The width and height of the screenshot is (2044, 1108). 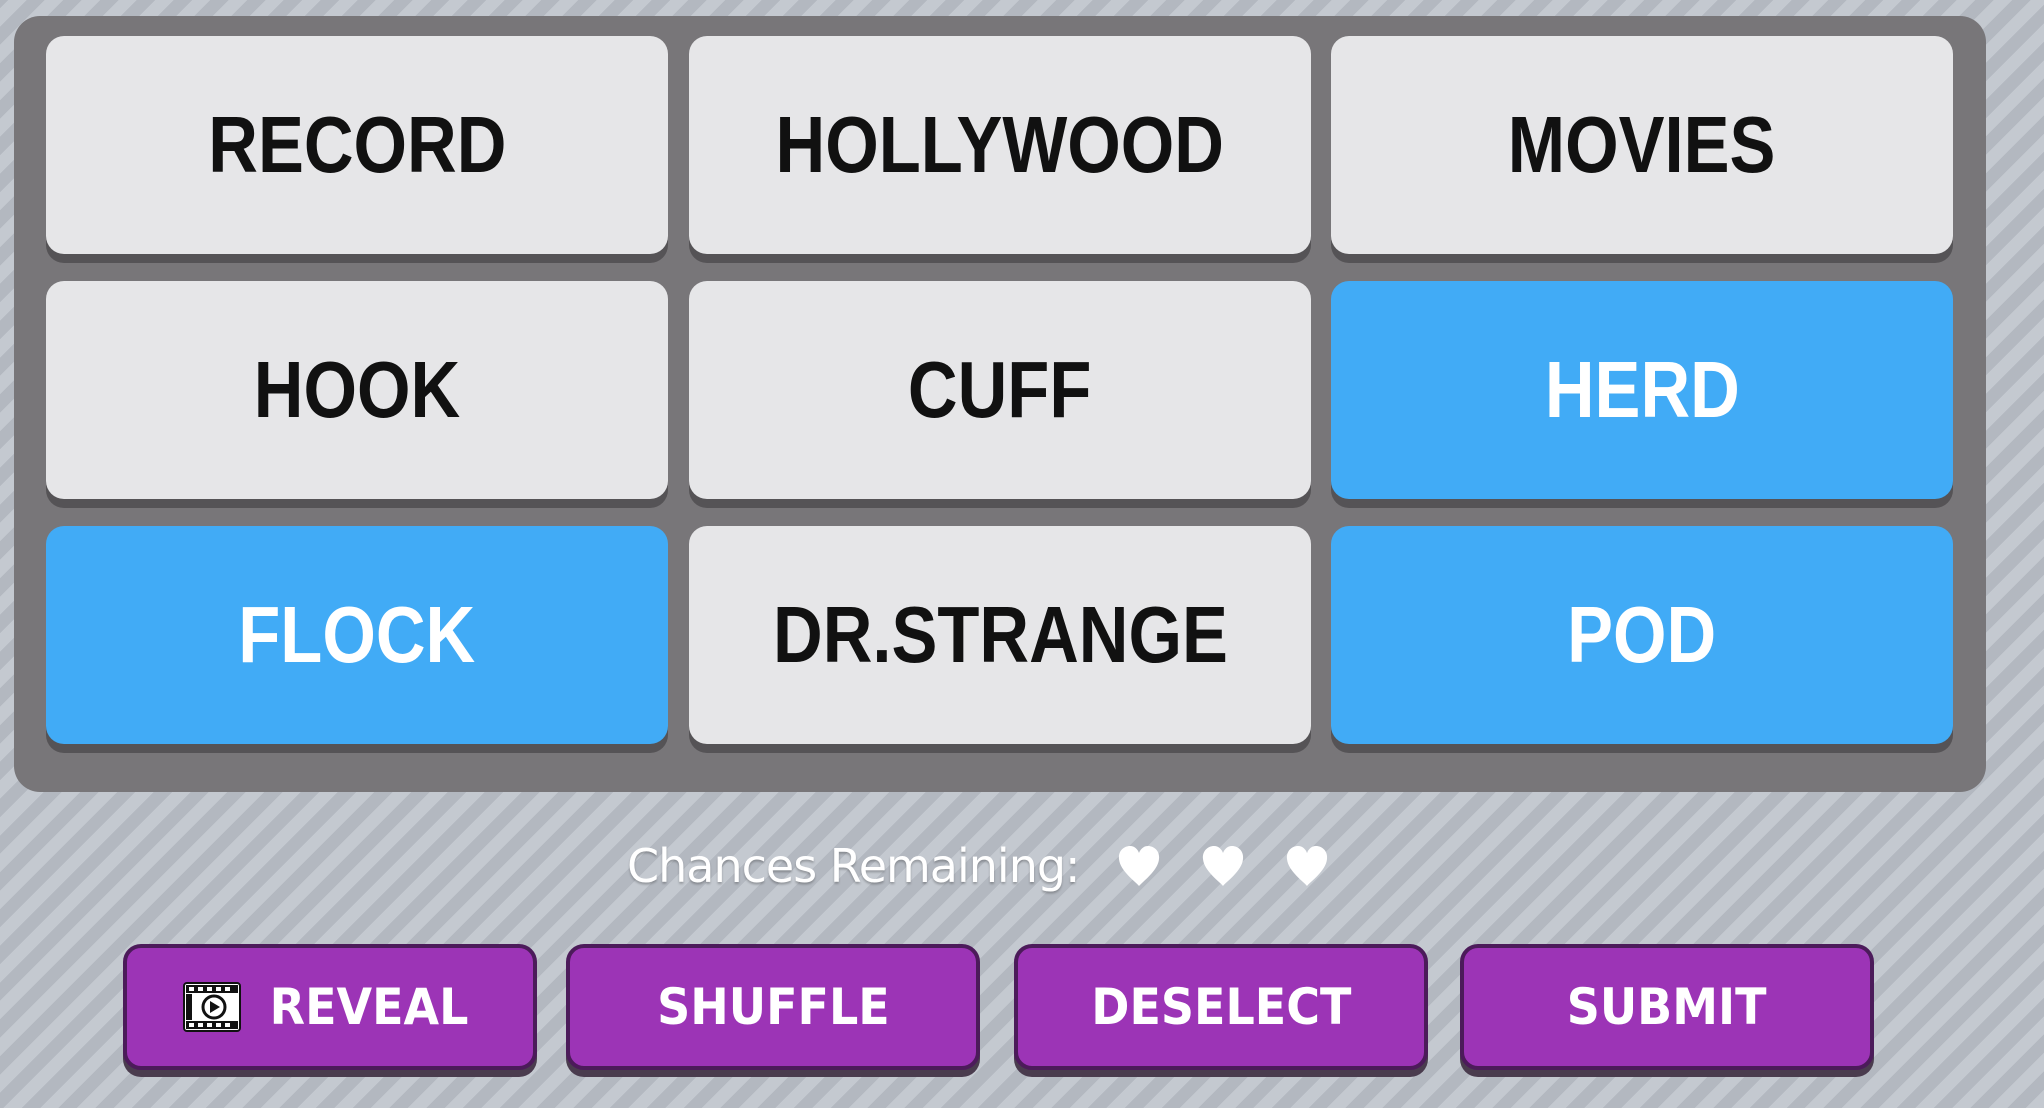 I want to click on deselect-button: DESELECT, so click(x=1221, y=1007).